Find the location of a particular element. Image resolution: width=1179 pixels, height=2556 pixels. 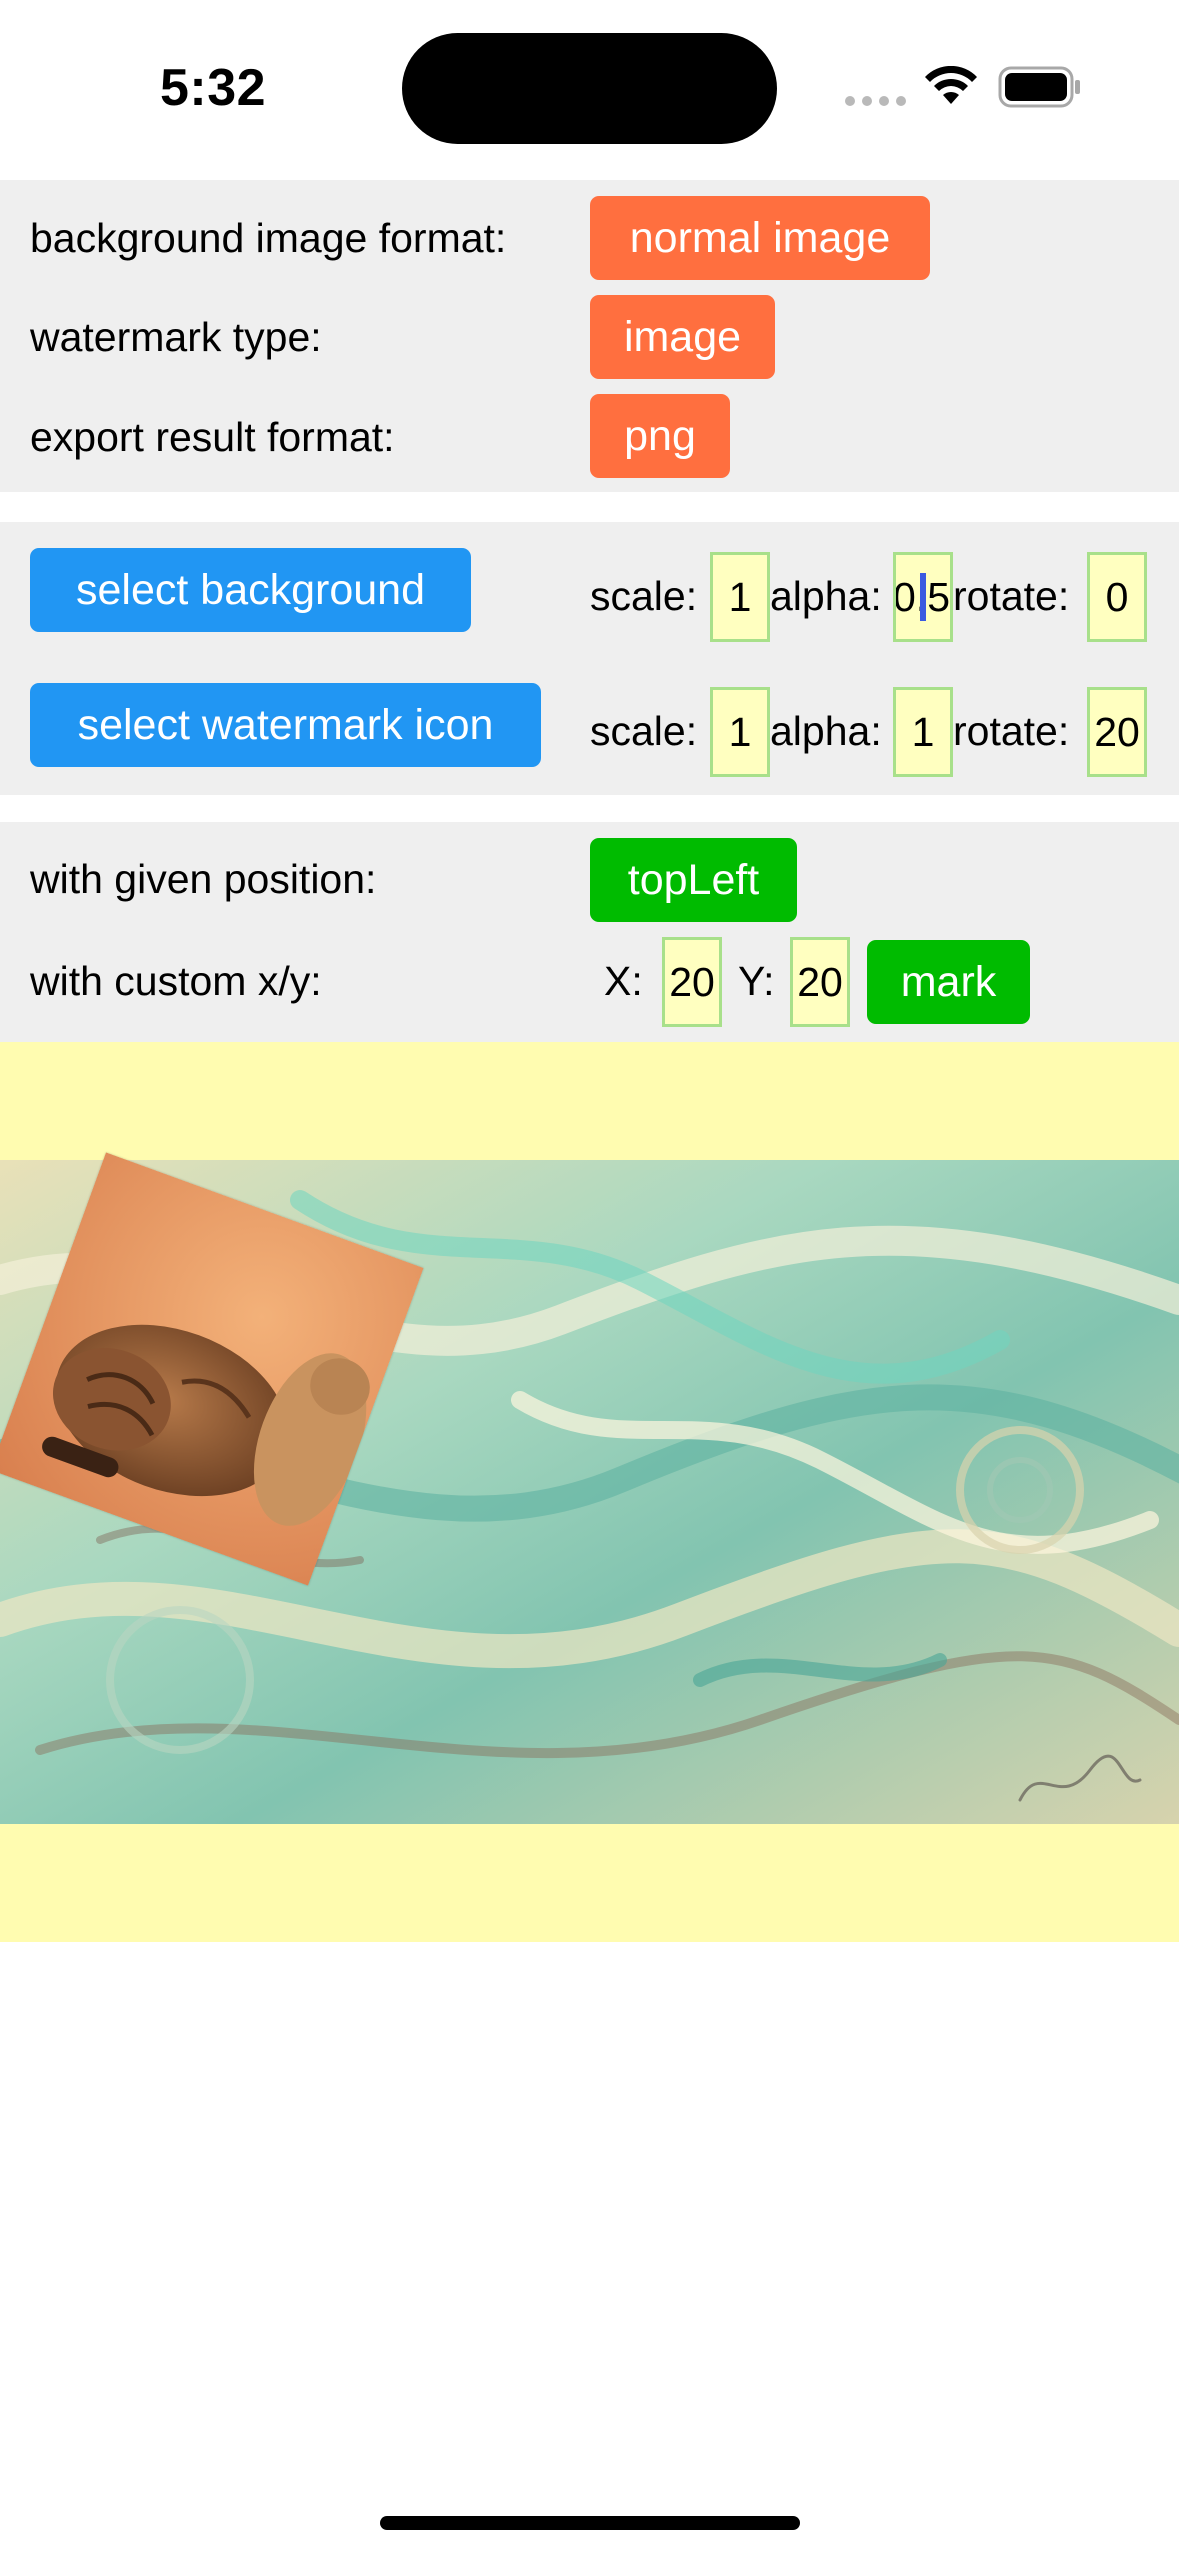

dynamic-island is located at coordinates (589, 88).